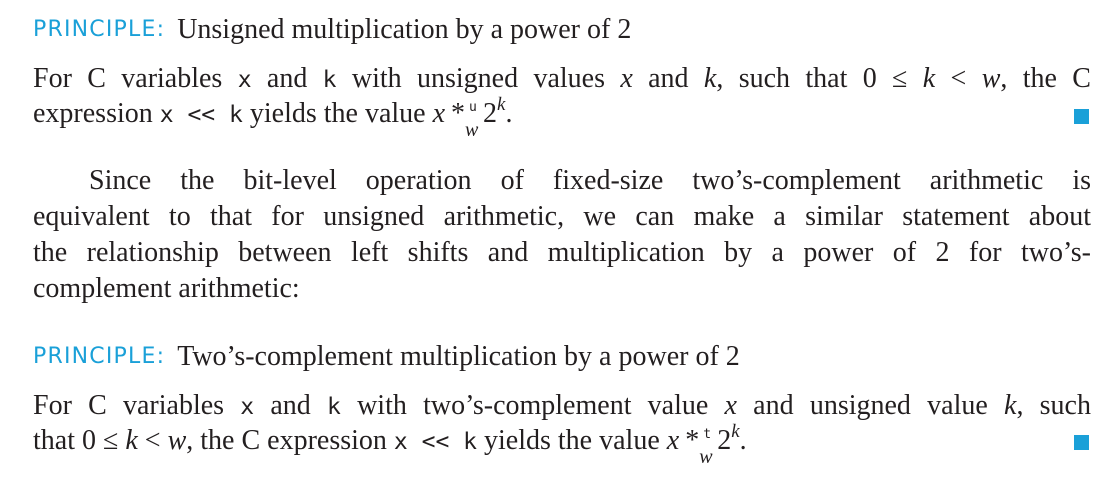 Image resolution: width=1109 pixels, height=478 pixels. I want to click on principle-title: Unsigned multiplication by a power of 2, so click(404, 29).